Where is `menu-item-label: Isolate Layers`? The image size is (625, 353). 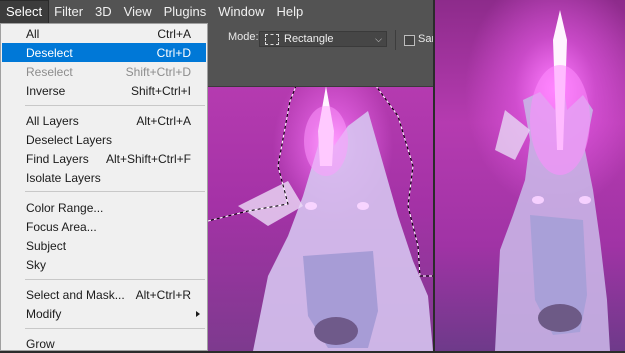 menu-item-label: Isolate Layers is located at coordinates (63, 178).